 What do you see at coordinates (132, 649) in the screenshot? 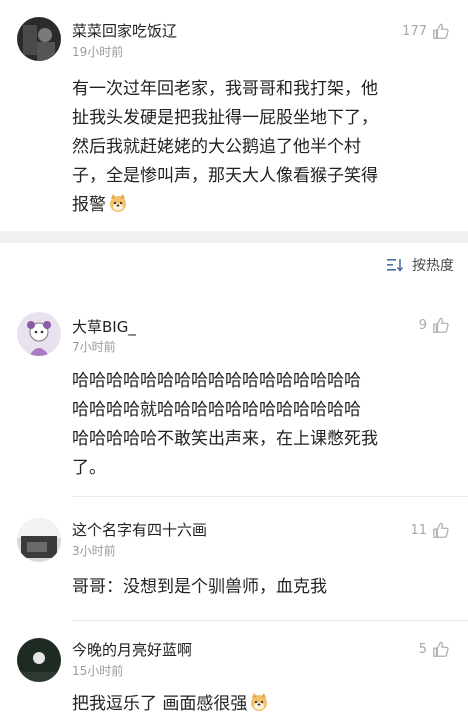
I see `username: 今晚的月亮好蓝啊` at bounding box center [132, 649].